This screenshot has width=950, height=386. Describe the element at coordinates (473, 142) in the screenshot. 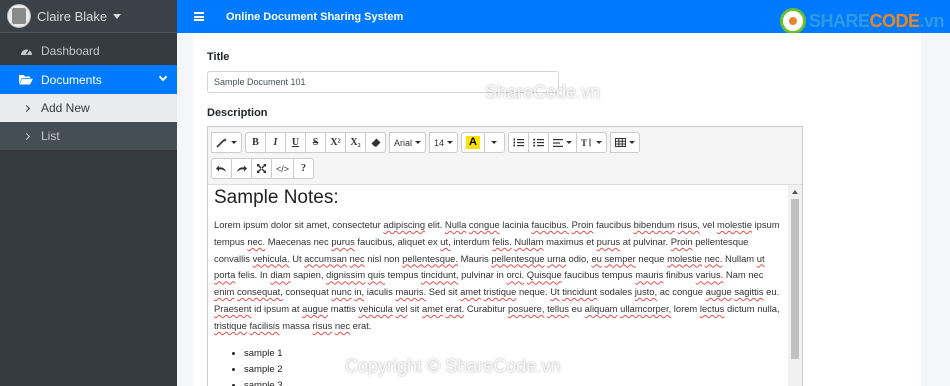

I see `highlight-color-button: A` at that location.